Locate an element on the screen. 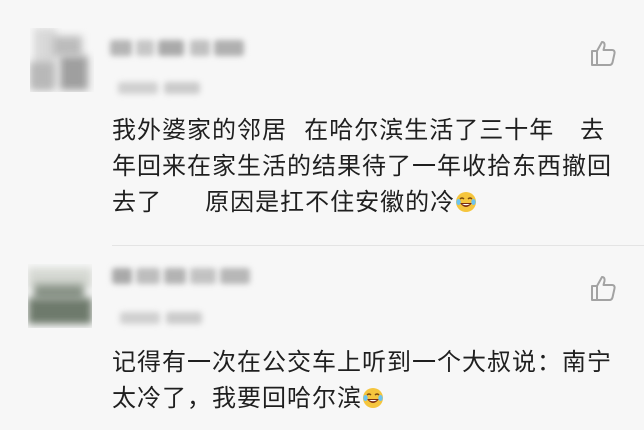 The width and height of the screenshot is (644, 430). comment-line: 年回来在家生活的结果待了一年收拾东西撤回 is located at coordinates (362, 166).